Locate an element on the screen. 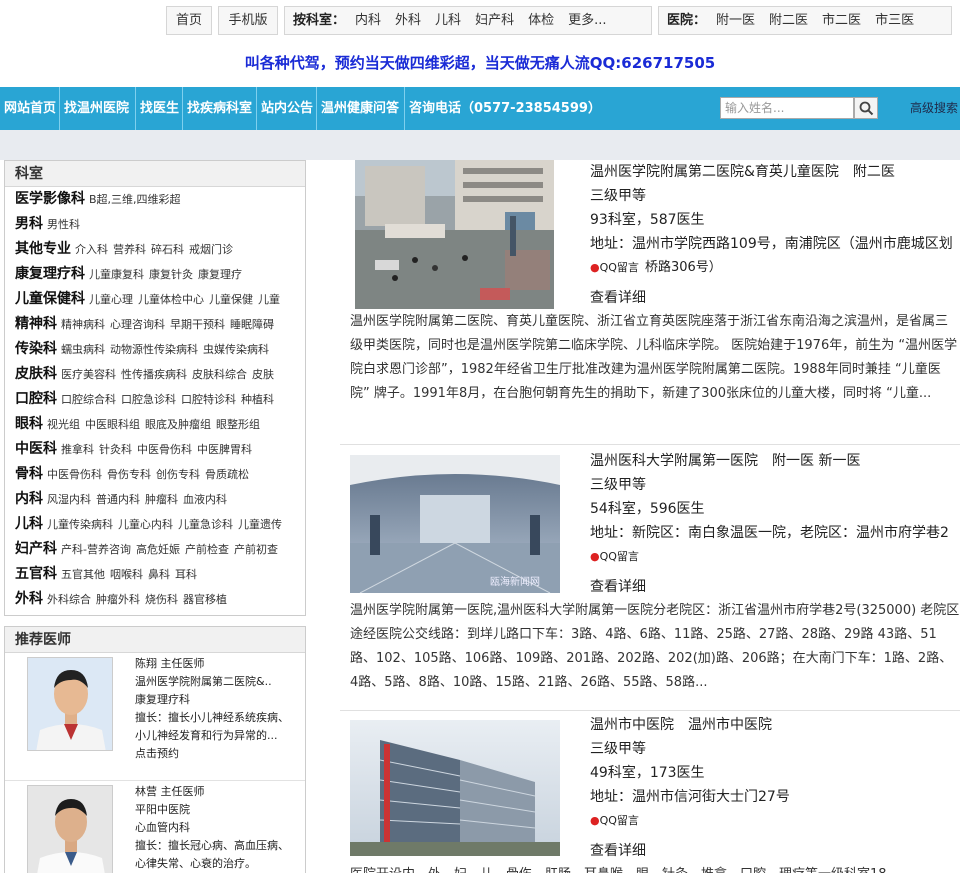 This screenshot has height=873, width=960. sub-department-link: 戒烟门诊 is located at coordinates (211, 249).